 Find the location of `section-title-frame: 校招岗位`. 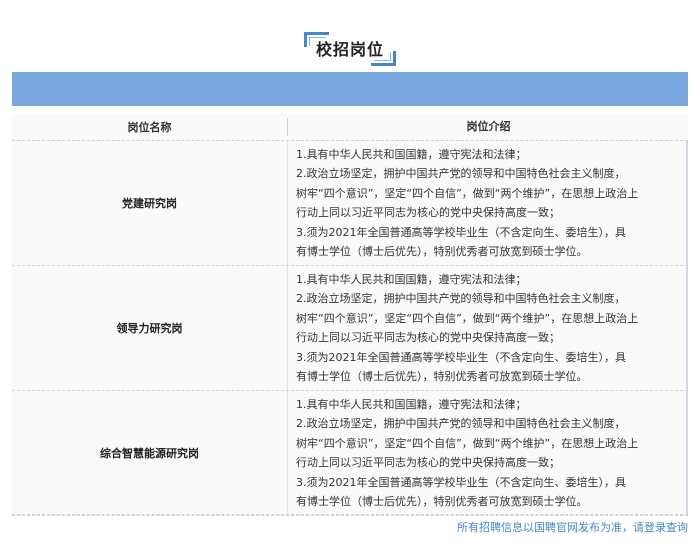

section-title-frame: 校招岗位 is located at coordinates (349, 49).